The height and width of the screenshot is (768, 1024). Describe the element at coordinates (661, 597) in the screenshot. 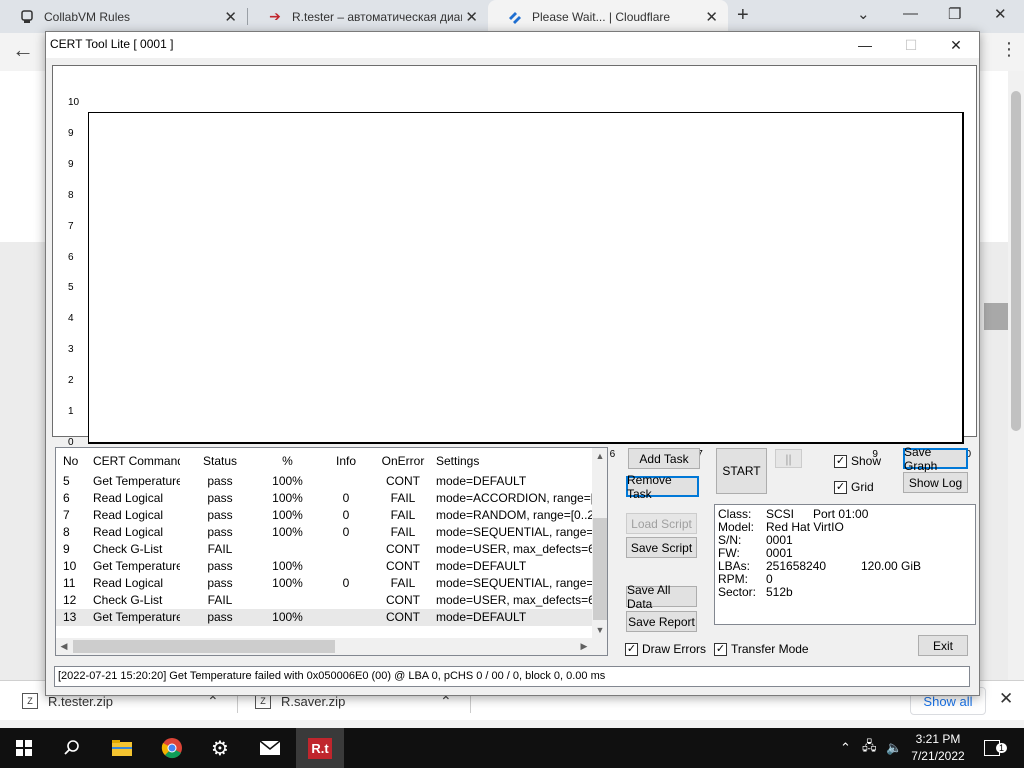

I see `save-all-data-button: Save All Data` at that location.